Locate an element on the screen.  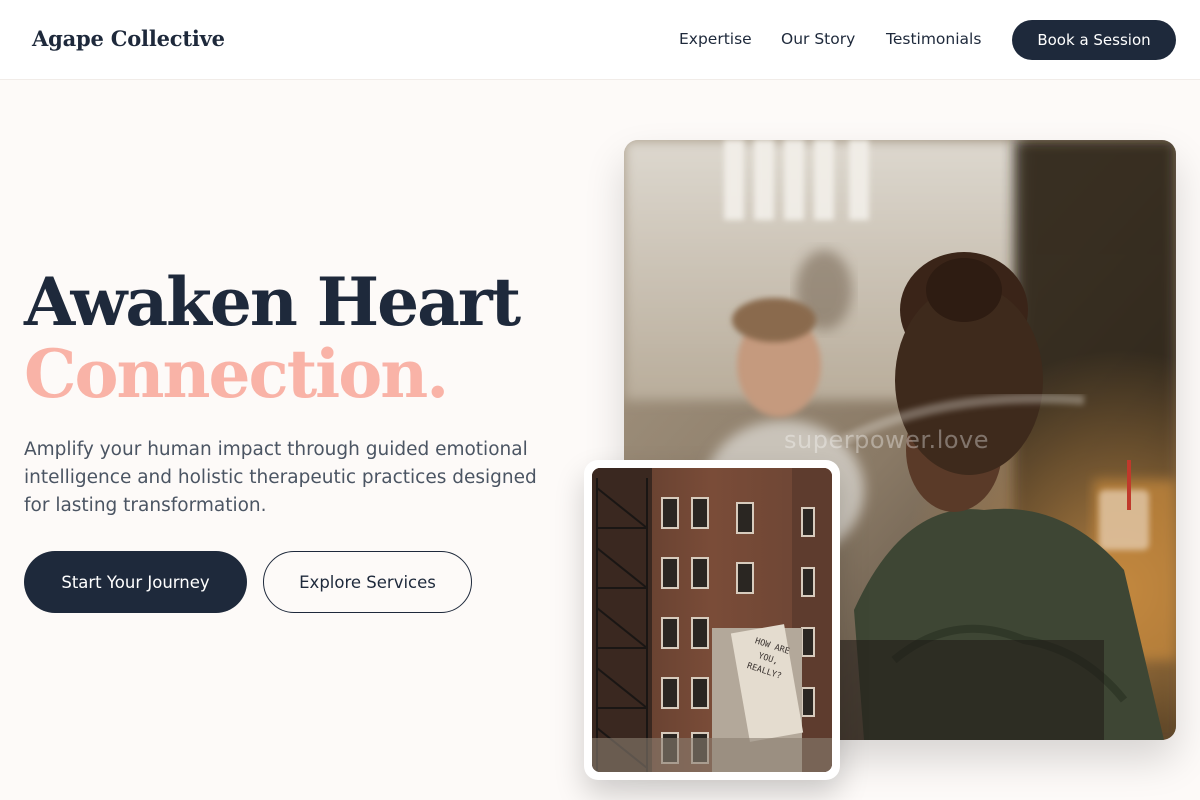
inset-photo-building: HOW ARE YOU, REALLY? is located at coordinates (712, 620).